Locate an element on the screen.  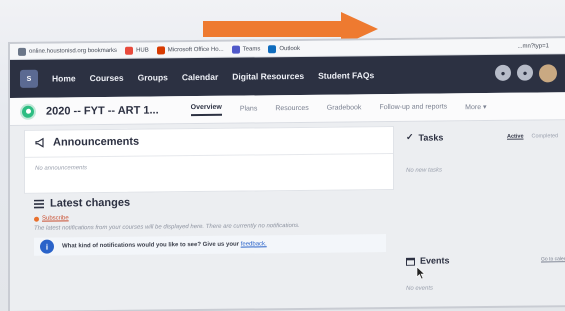
avatar is located at coordinates (548, 73).